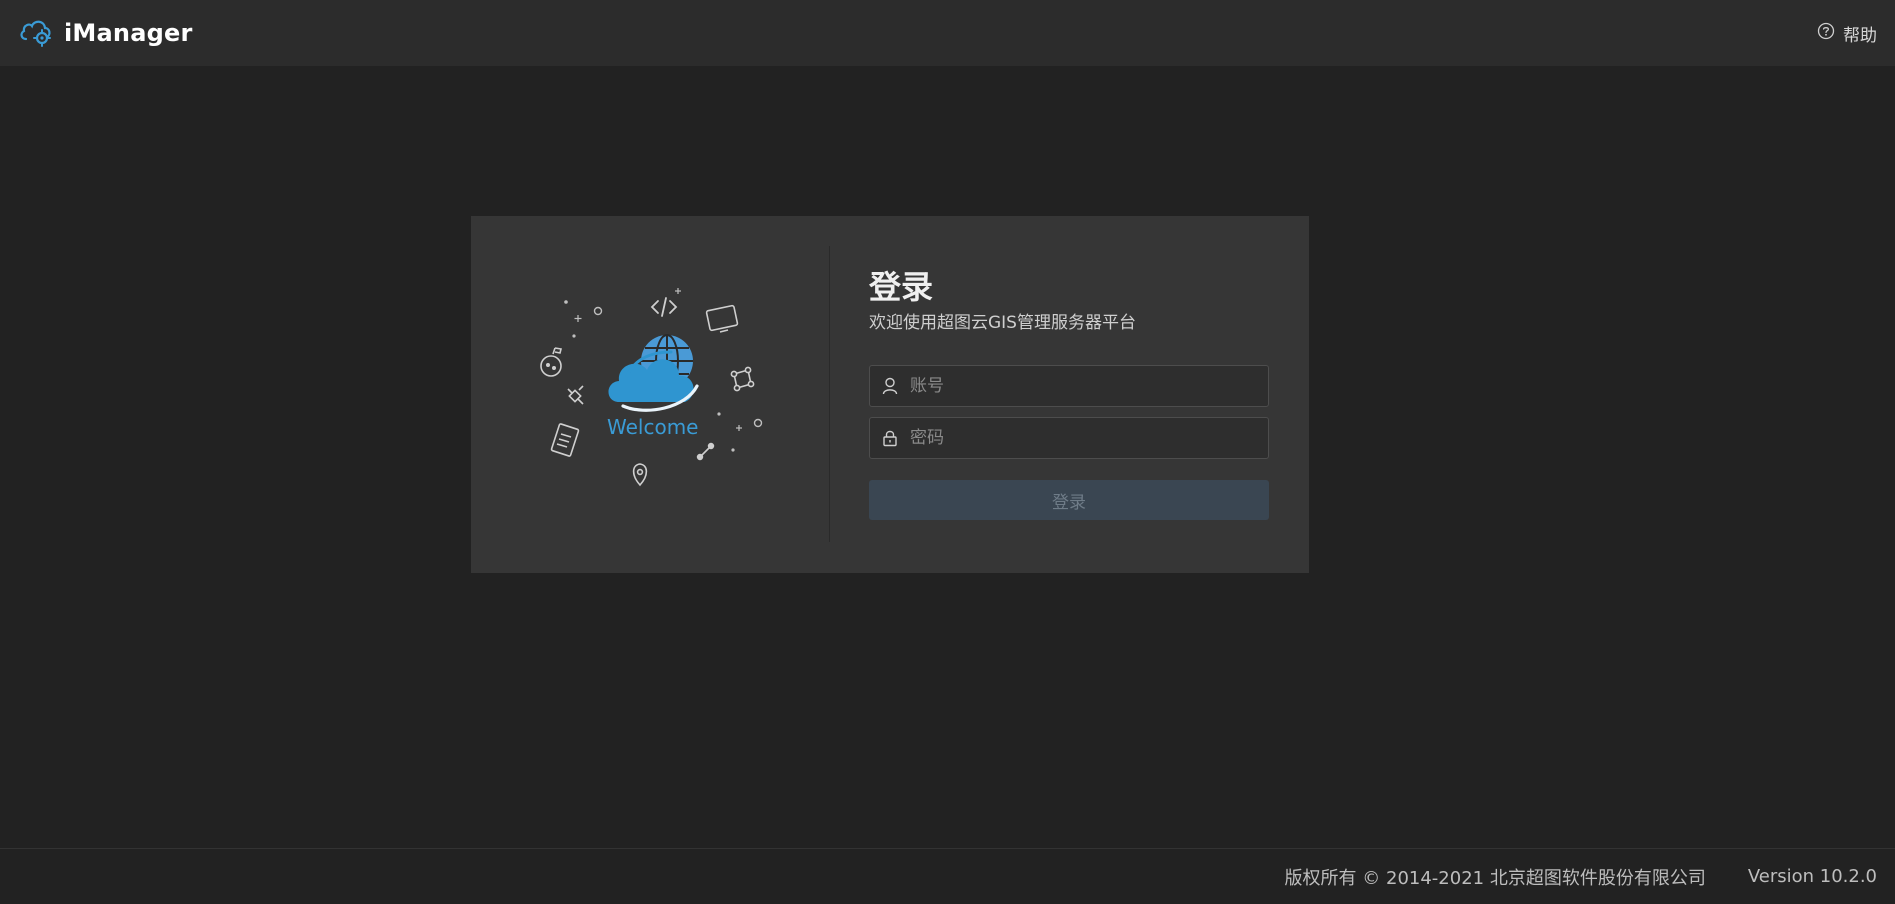  I want to click on version-text: Version 10.2.0, so click(1812, 876).